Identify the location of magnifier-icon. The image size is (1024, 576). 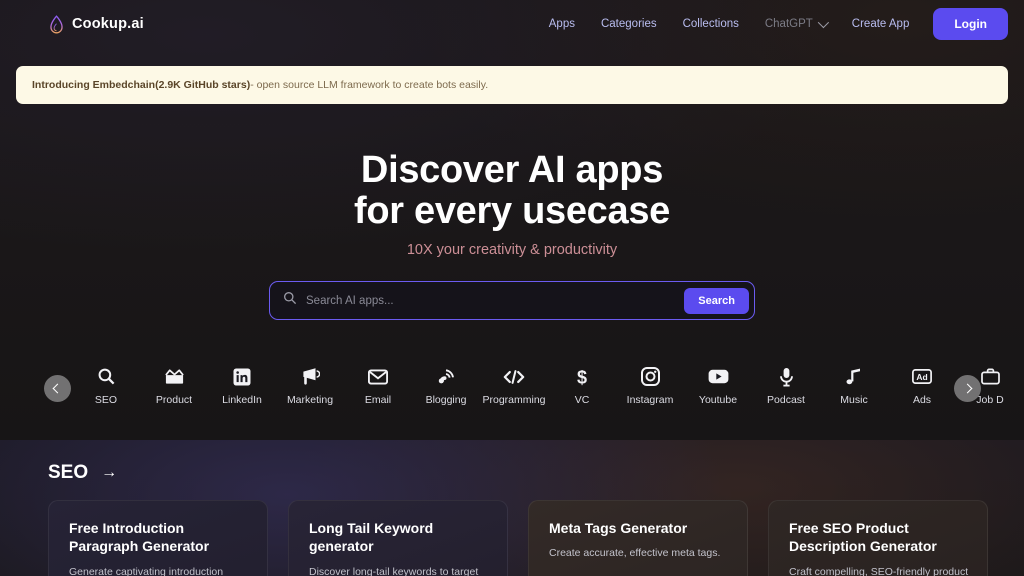
(106, 376).